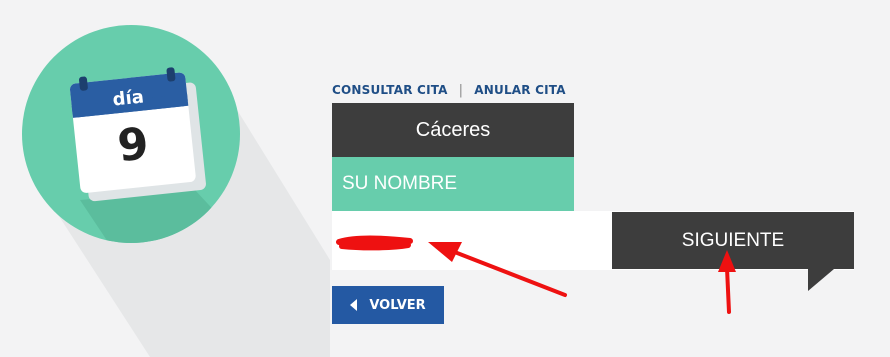 The width and height of the screenshot is (890, 357). I want to click on appointment-links: CONSULTAR CITA | ANULAR CITA, so click(449, 90).